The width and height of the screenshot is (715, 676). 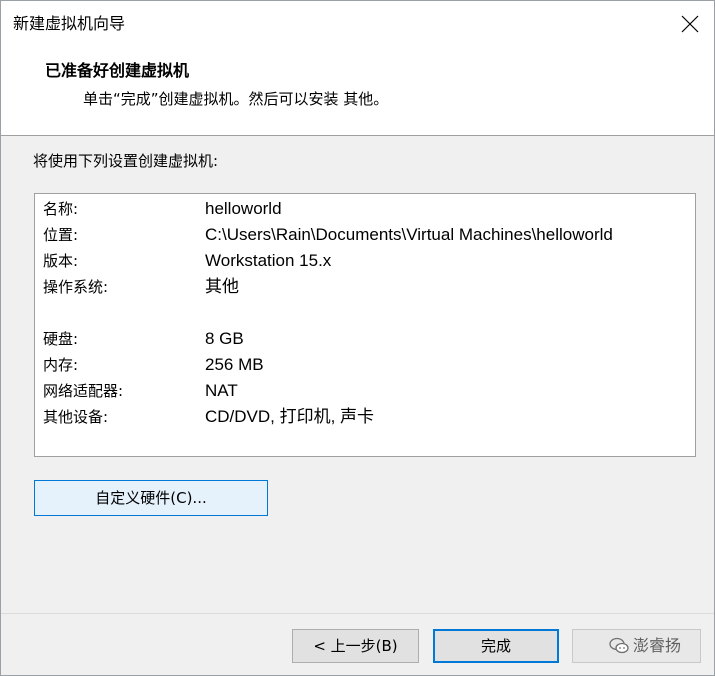 I want to click on summary-row-disk: 硬盘: 8 GB, so click(x=365, y=339).